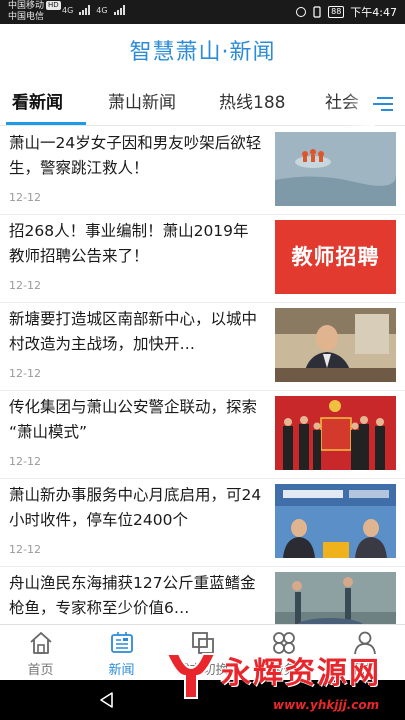 Image resolution: width=405 pixels, height=720 pixels. What do you see at coordinates (326, 705) in the screenshot?
I see `watermark-url: www.yhkjjj.com` at bounding box center [326, 705].